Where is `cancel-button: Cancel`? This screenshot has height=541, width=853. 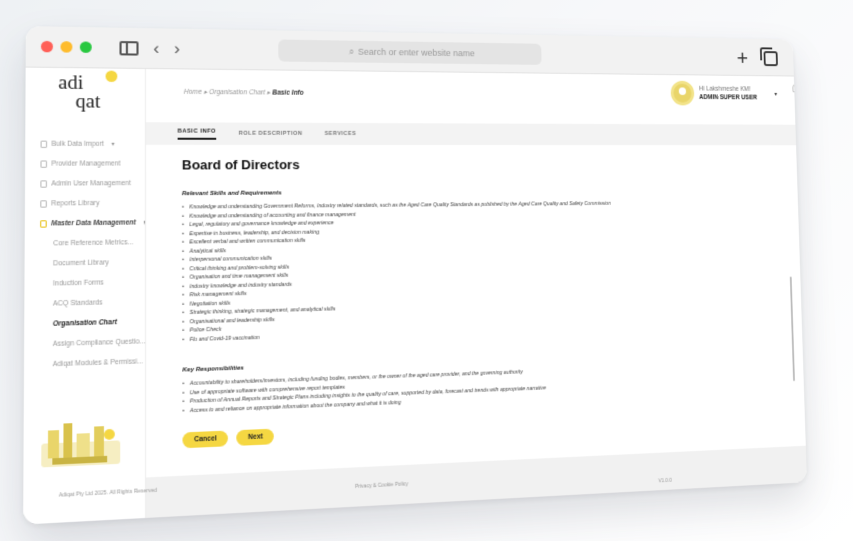
cancel-button: Cancel is located at coordinates (205, 439).